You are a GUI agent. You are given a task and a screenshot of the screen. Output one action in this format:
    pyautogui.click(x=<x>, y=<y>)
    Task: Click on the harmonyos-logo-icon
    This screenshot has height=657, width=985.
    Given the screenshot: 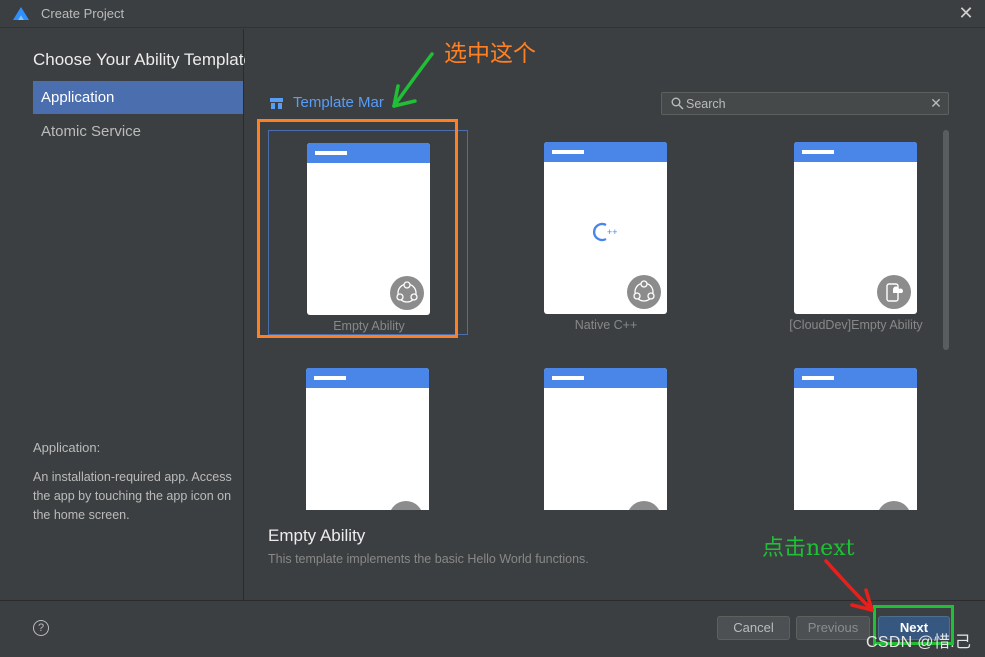 What is the action you would take?
    pyautogui.click(x=21, y=13)
    